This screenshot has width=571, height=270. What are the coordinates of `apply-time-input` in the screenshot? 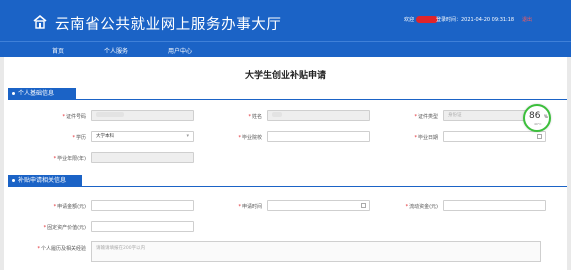 It's located at (318, 205).